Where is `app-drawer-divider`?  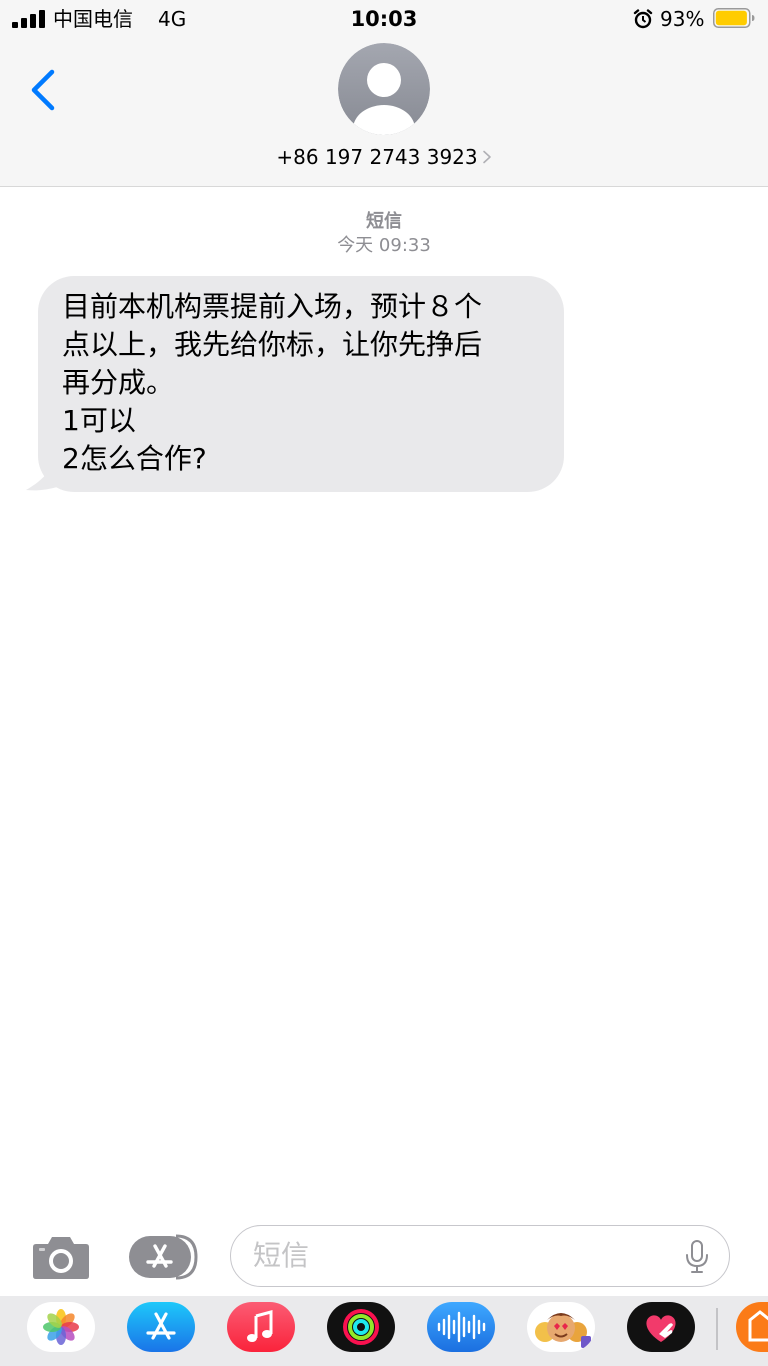 app-drawer-divider is located at coordinates (717, 1329).